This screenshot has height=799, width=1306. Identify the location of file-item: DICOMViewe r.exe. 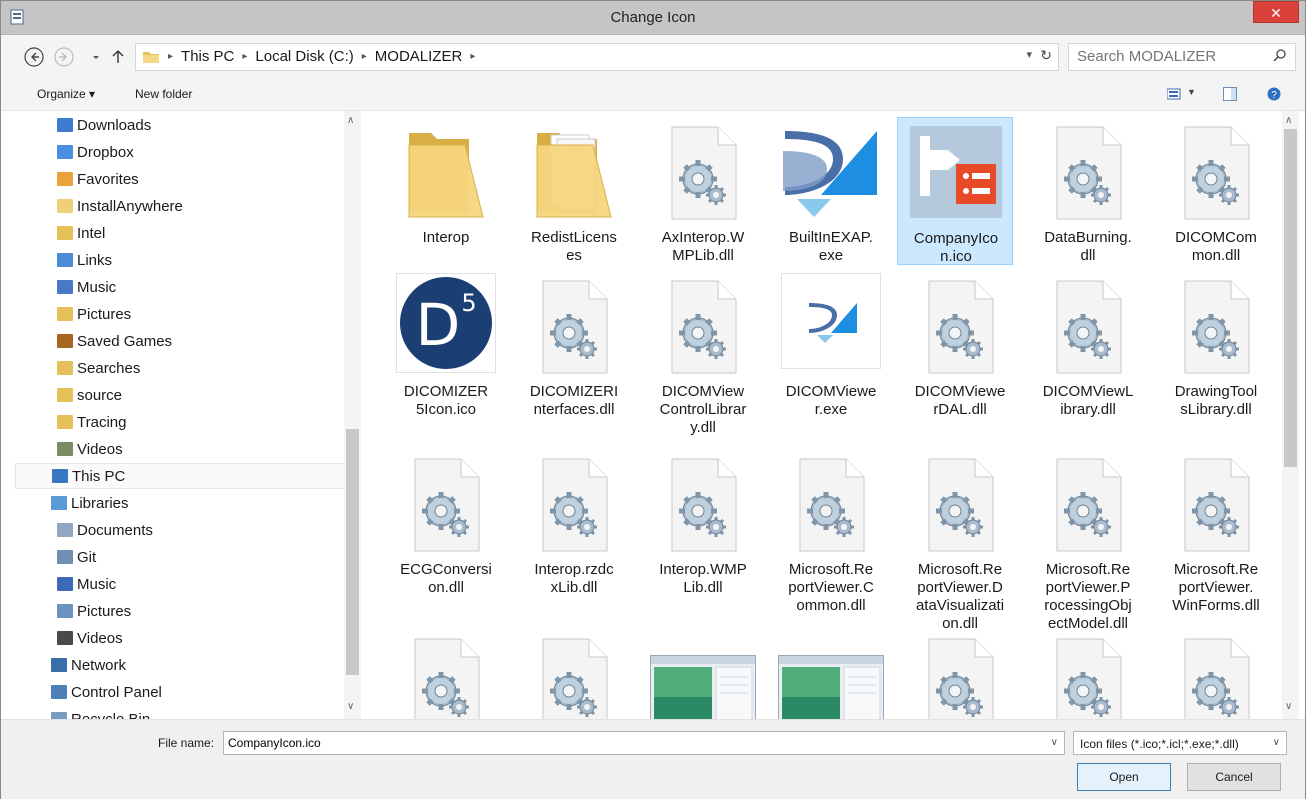
(831, 349).